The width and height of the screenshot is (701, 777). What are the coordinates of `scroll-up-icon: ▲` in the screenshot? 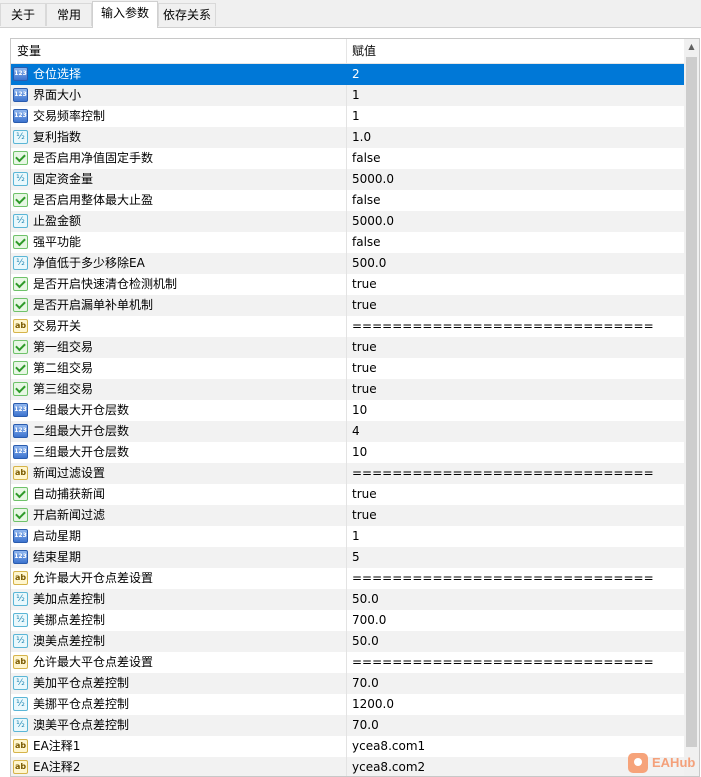 It's located at (691, 47).